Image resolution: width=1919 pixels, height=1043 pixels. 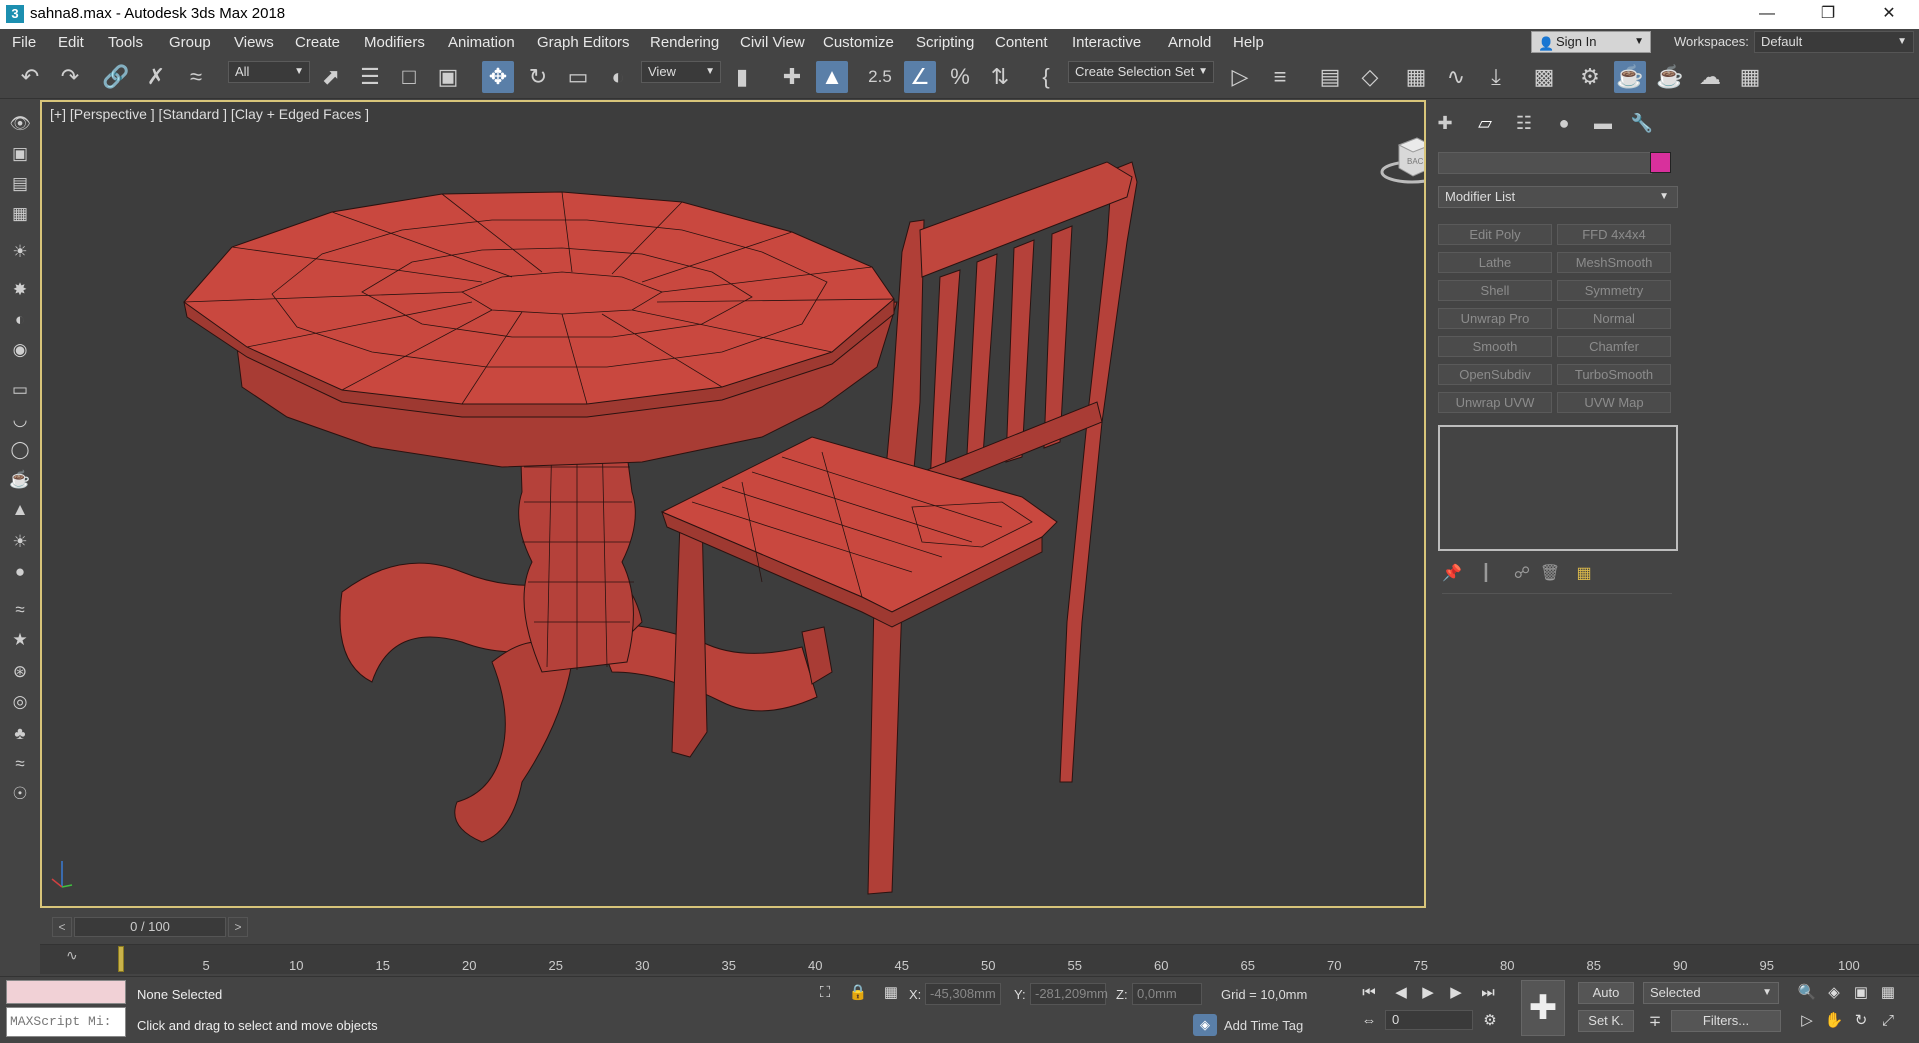 What do you see at coordinates (945, 42) in the screenshot?
I see `menu-scripting: Scripting` at bounding box center [945, 42].